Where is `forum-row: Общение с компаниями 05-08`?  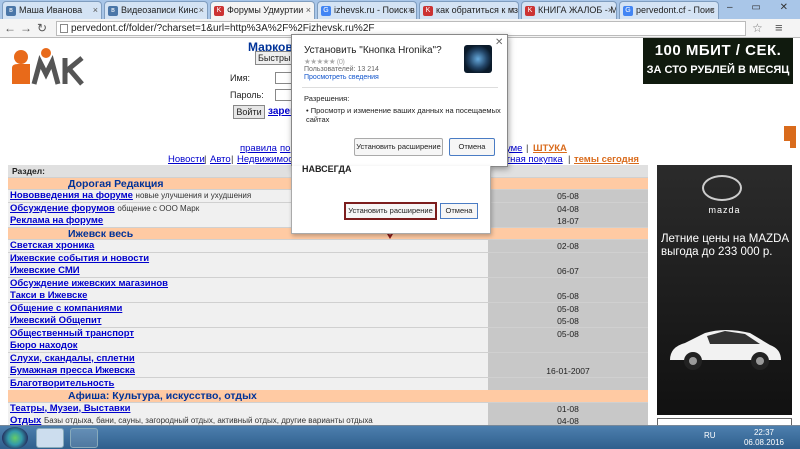 forum-row: Общение с компаниями 05-08 is located at coordinates (328, 308).